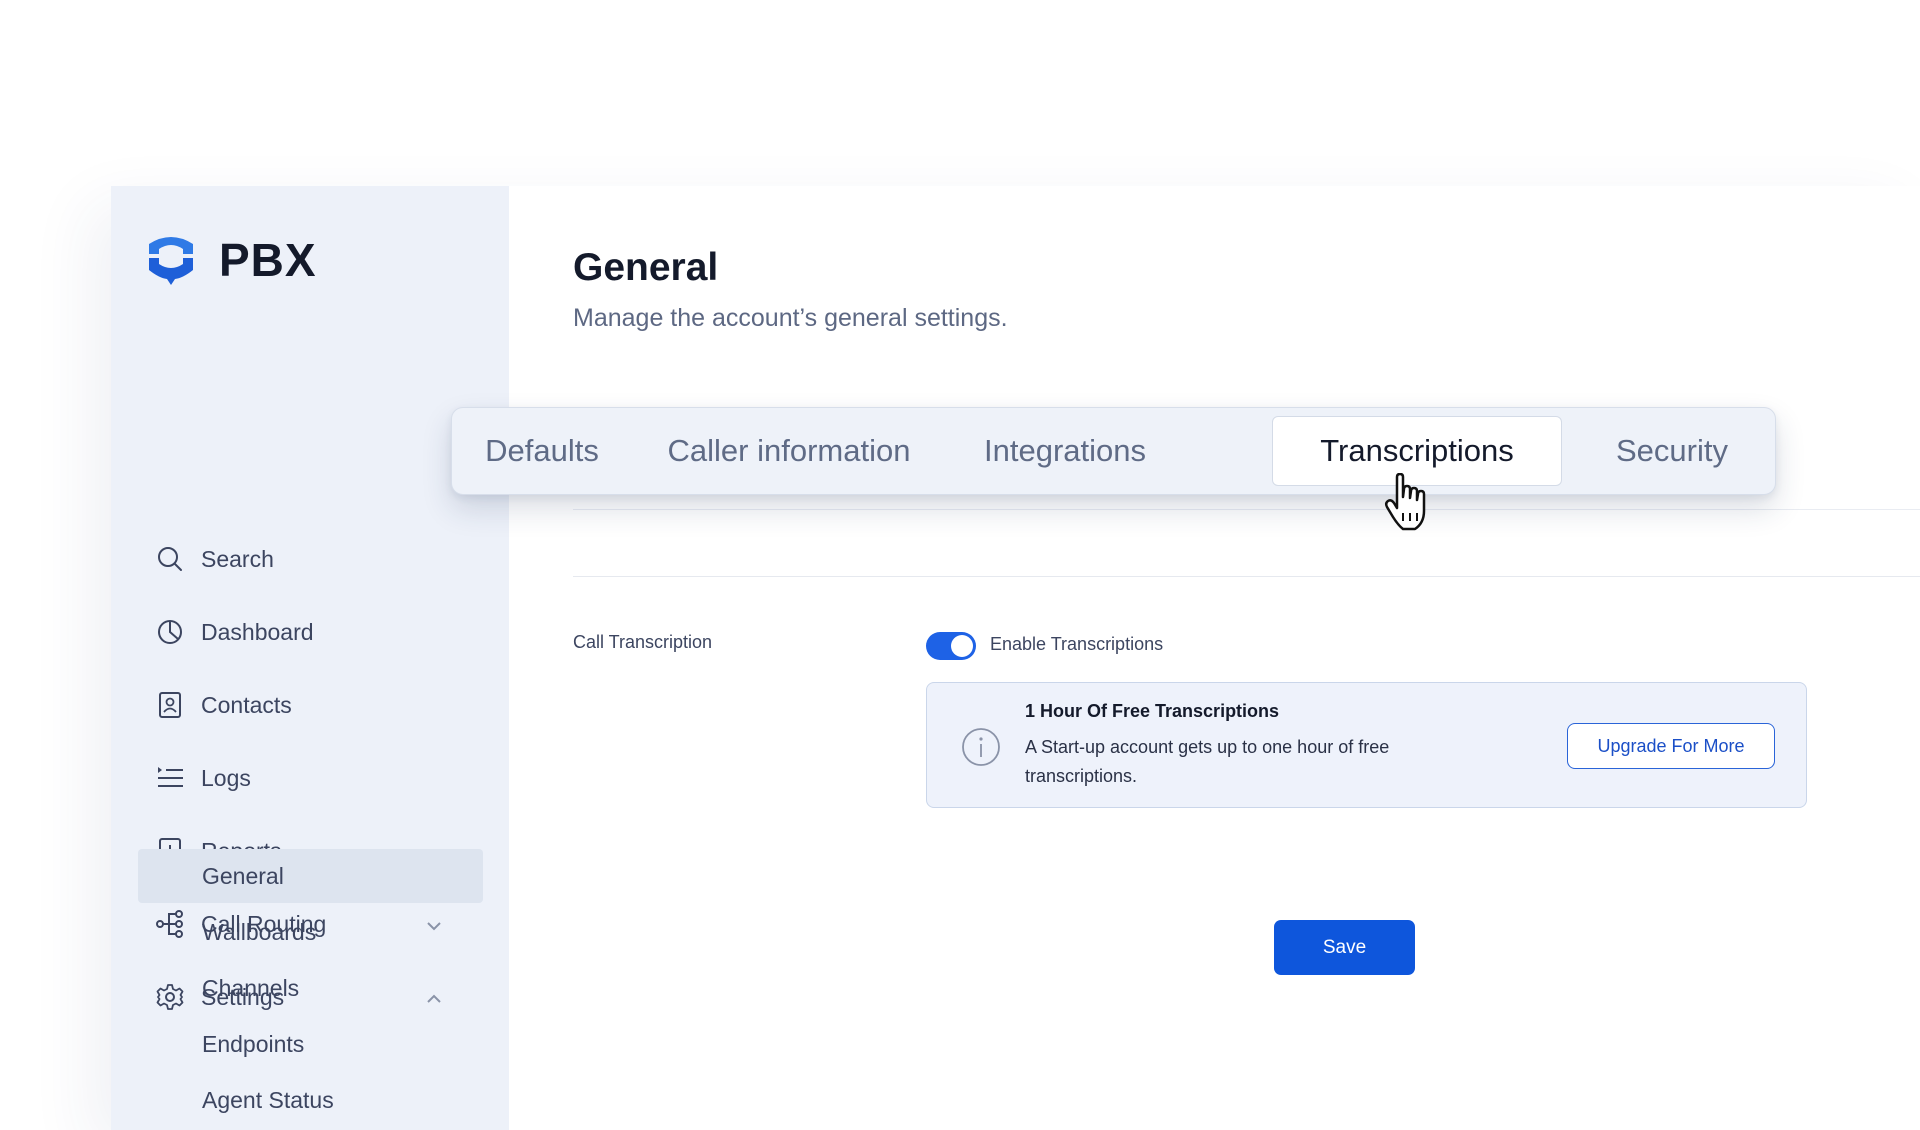  What do you see at coordinates (1344, 947) in the screenshot?
I see `save-button: Save` at bounding box center [1344, 947].